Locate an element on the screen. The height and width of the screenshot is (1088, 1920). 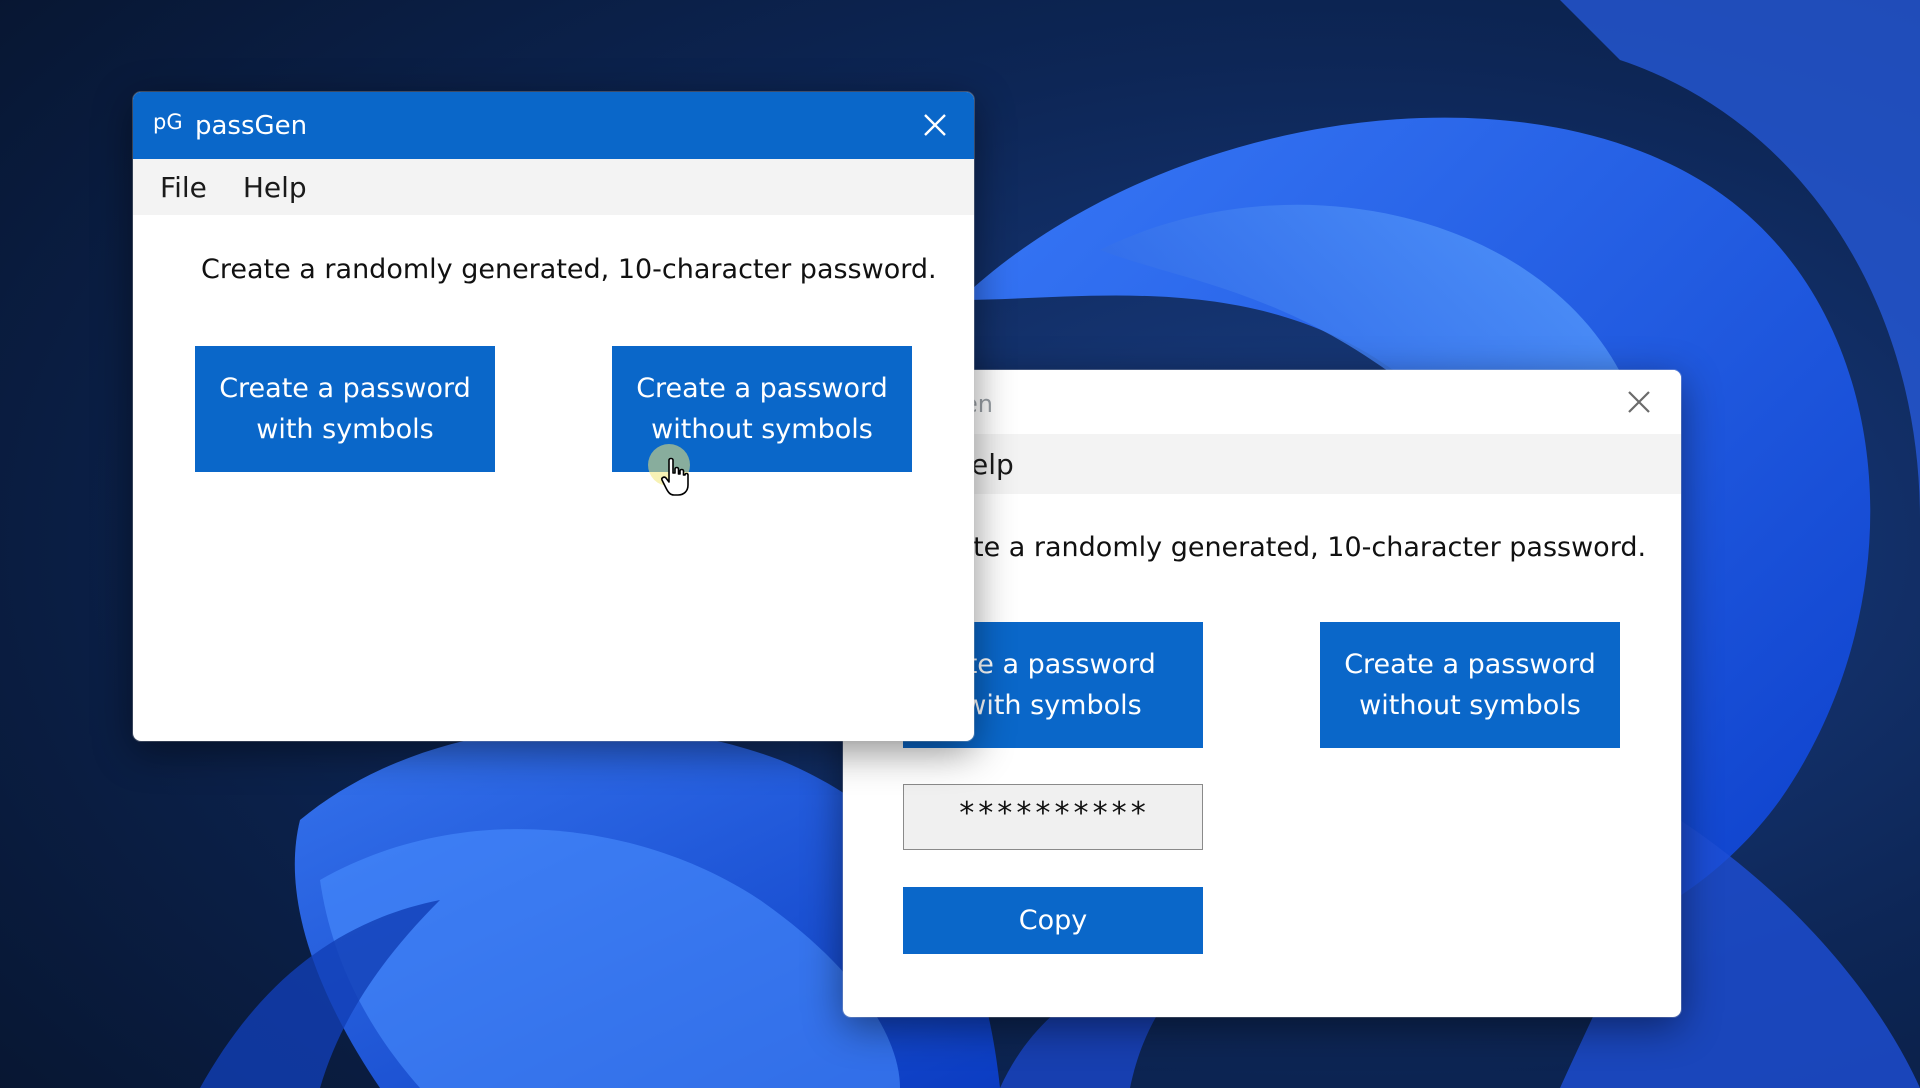
password-output-field: ********** is located at coordinates (1053, 817).